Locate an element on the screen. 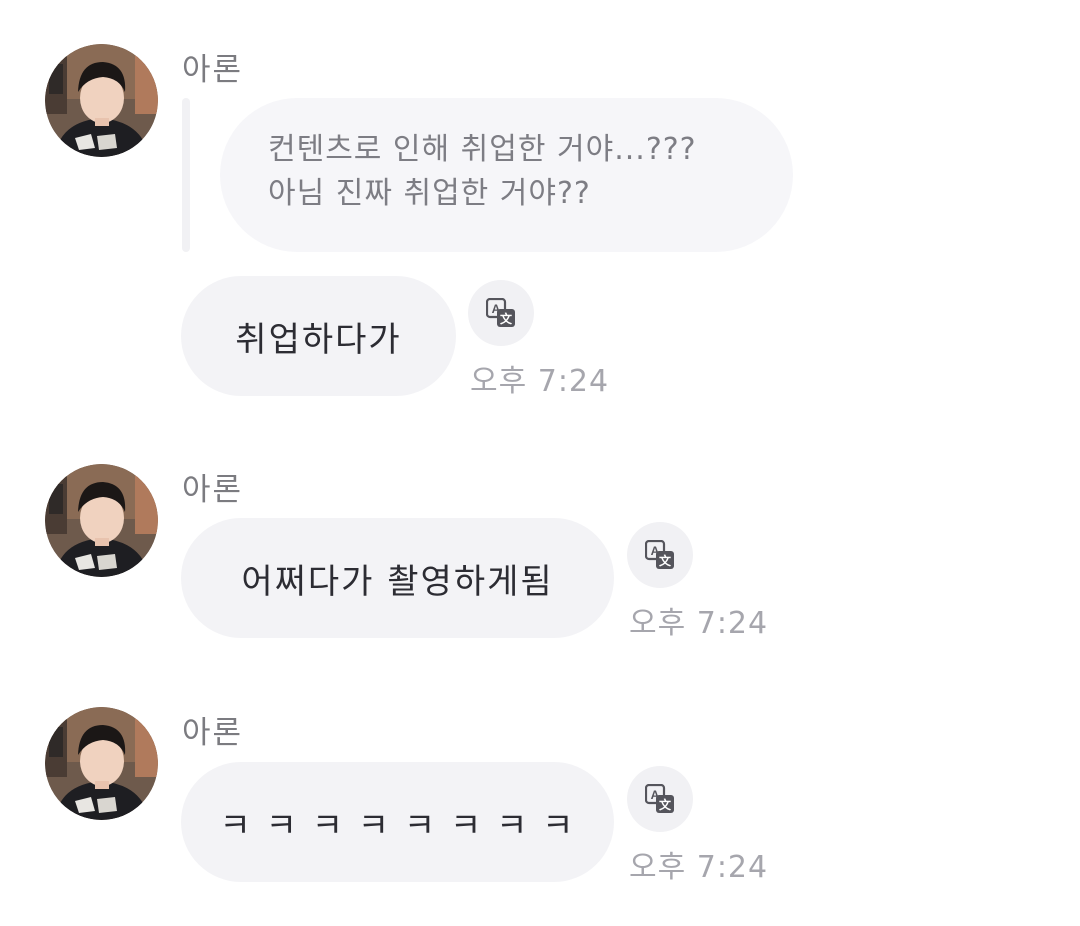  message-bubble: 어쩌다가 촬영하게됨 is located at coordinates (397, 578).